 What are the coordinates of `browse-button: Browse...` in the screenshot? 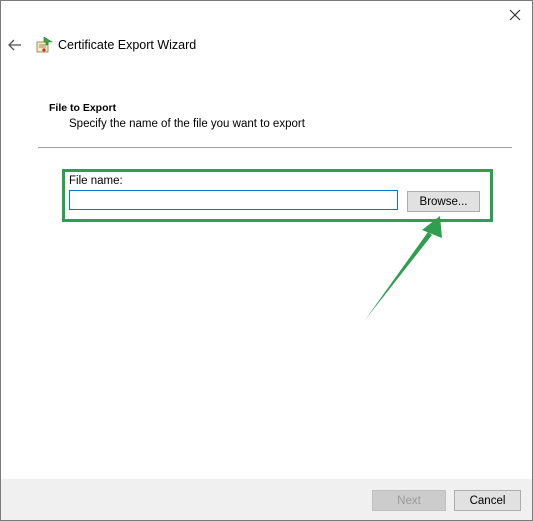 It's located at (443, 201).